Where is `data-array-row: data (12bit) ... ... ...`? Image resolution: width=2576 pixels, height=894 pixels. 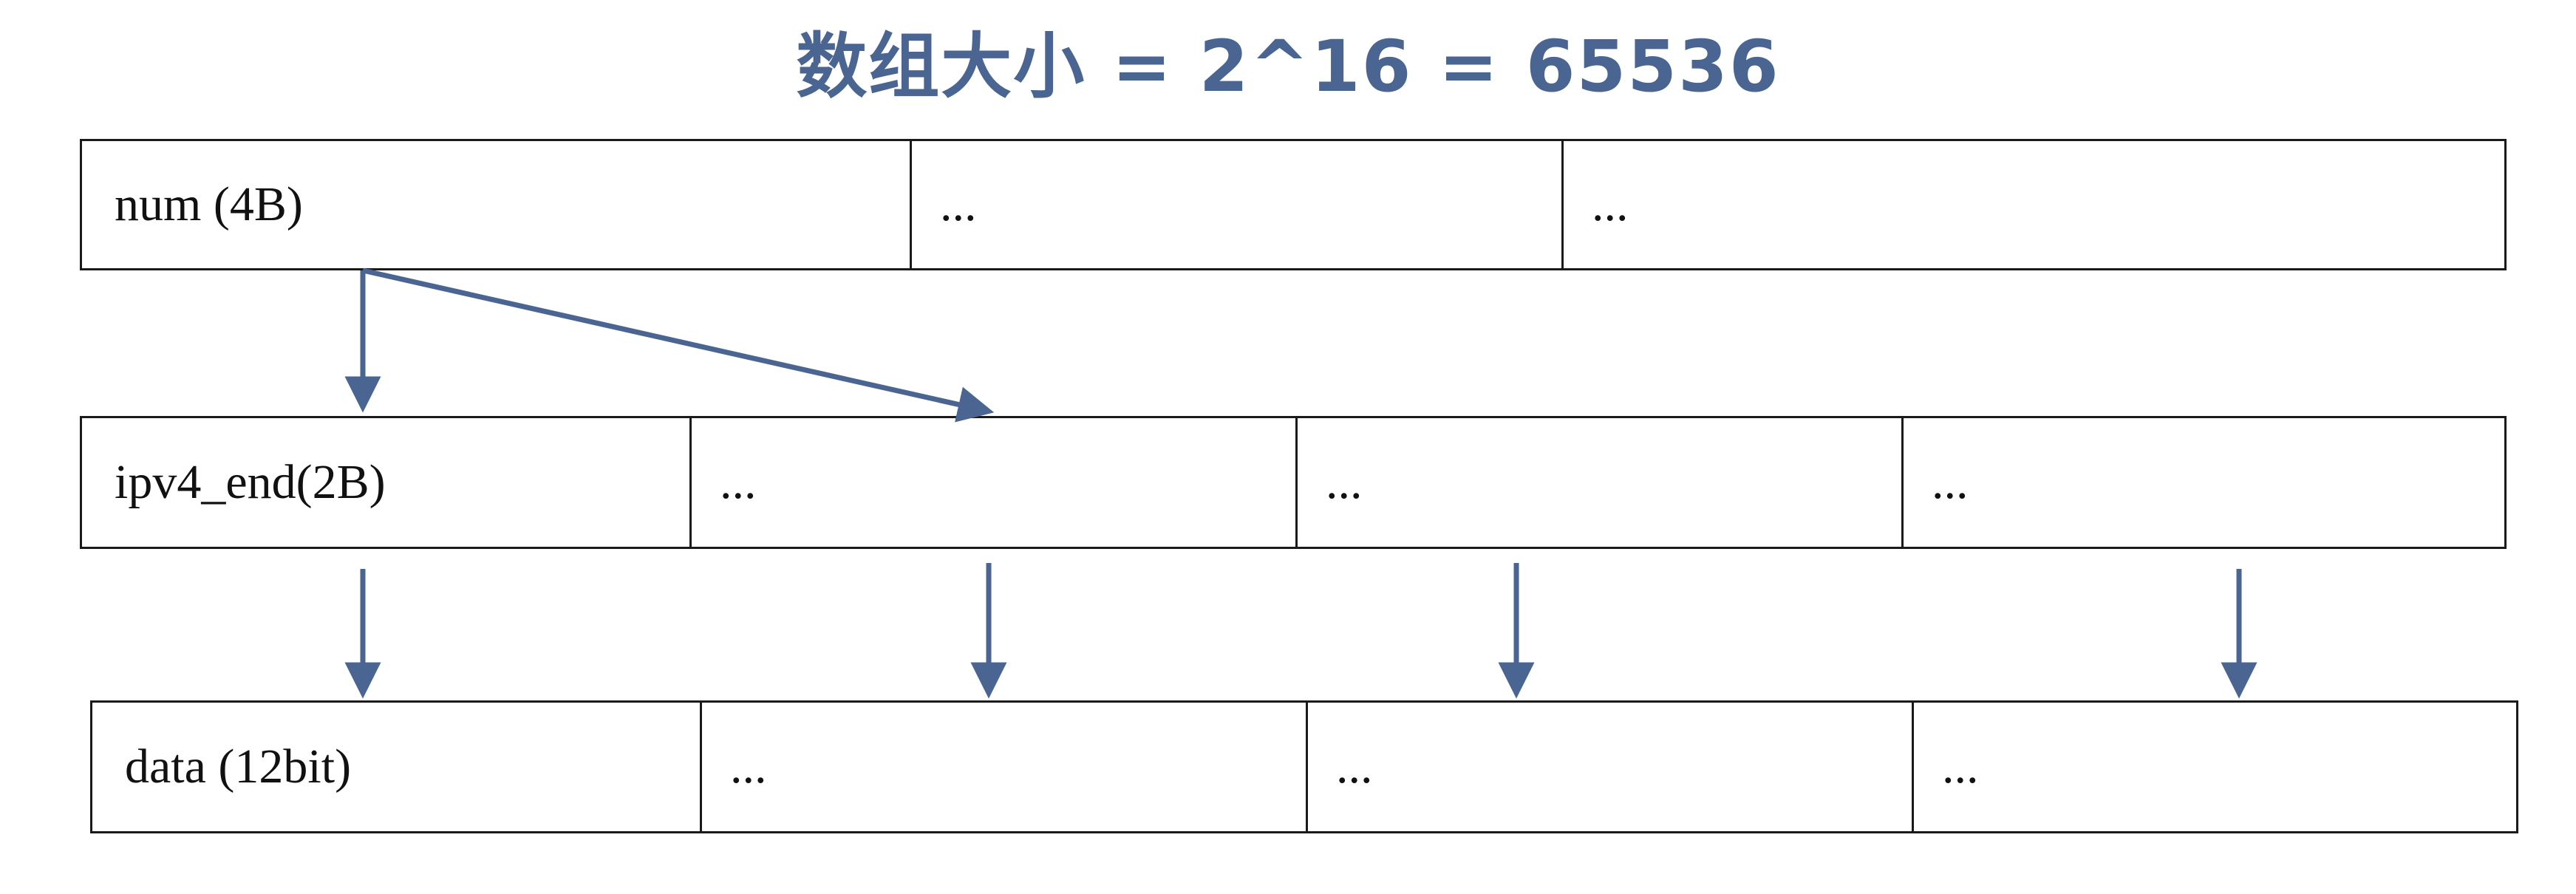 data-array-row: data (12bit) ... ... ... is located at coordinates (1304, 767).